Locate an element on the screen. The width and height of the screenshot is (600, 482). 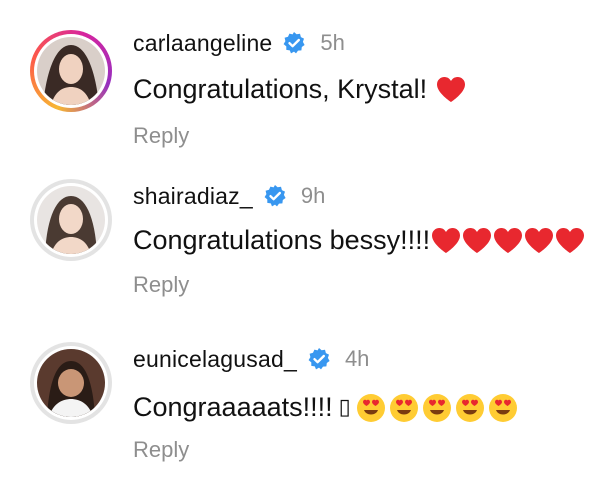
timestamp: 5h is located at coordinates (332, 42).